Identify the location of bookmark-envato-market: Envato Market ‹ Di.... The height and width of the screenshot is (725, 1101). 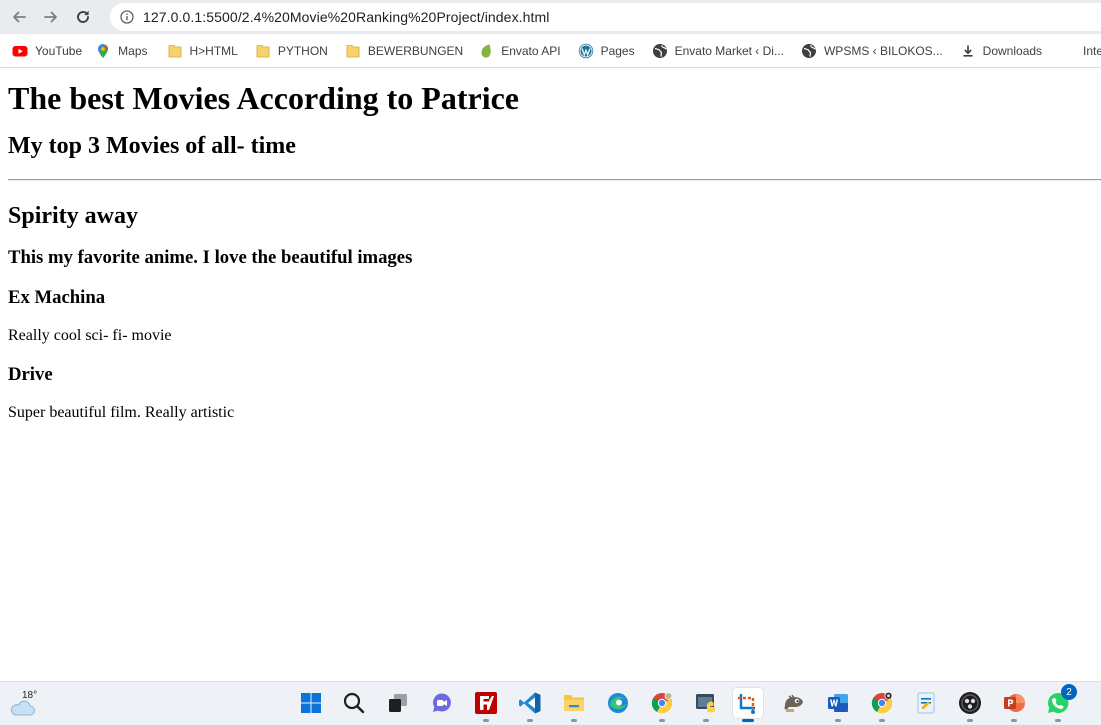
(718, 51).